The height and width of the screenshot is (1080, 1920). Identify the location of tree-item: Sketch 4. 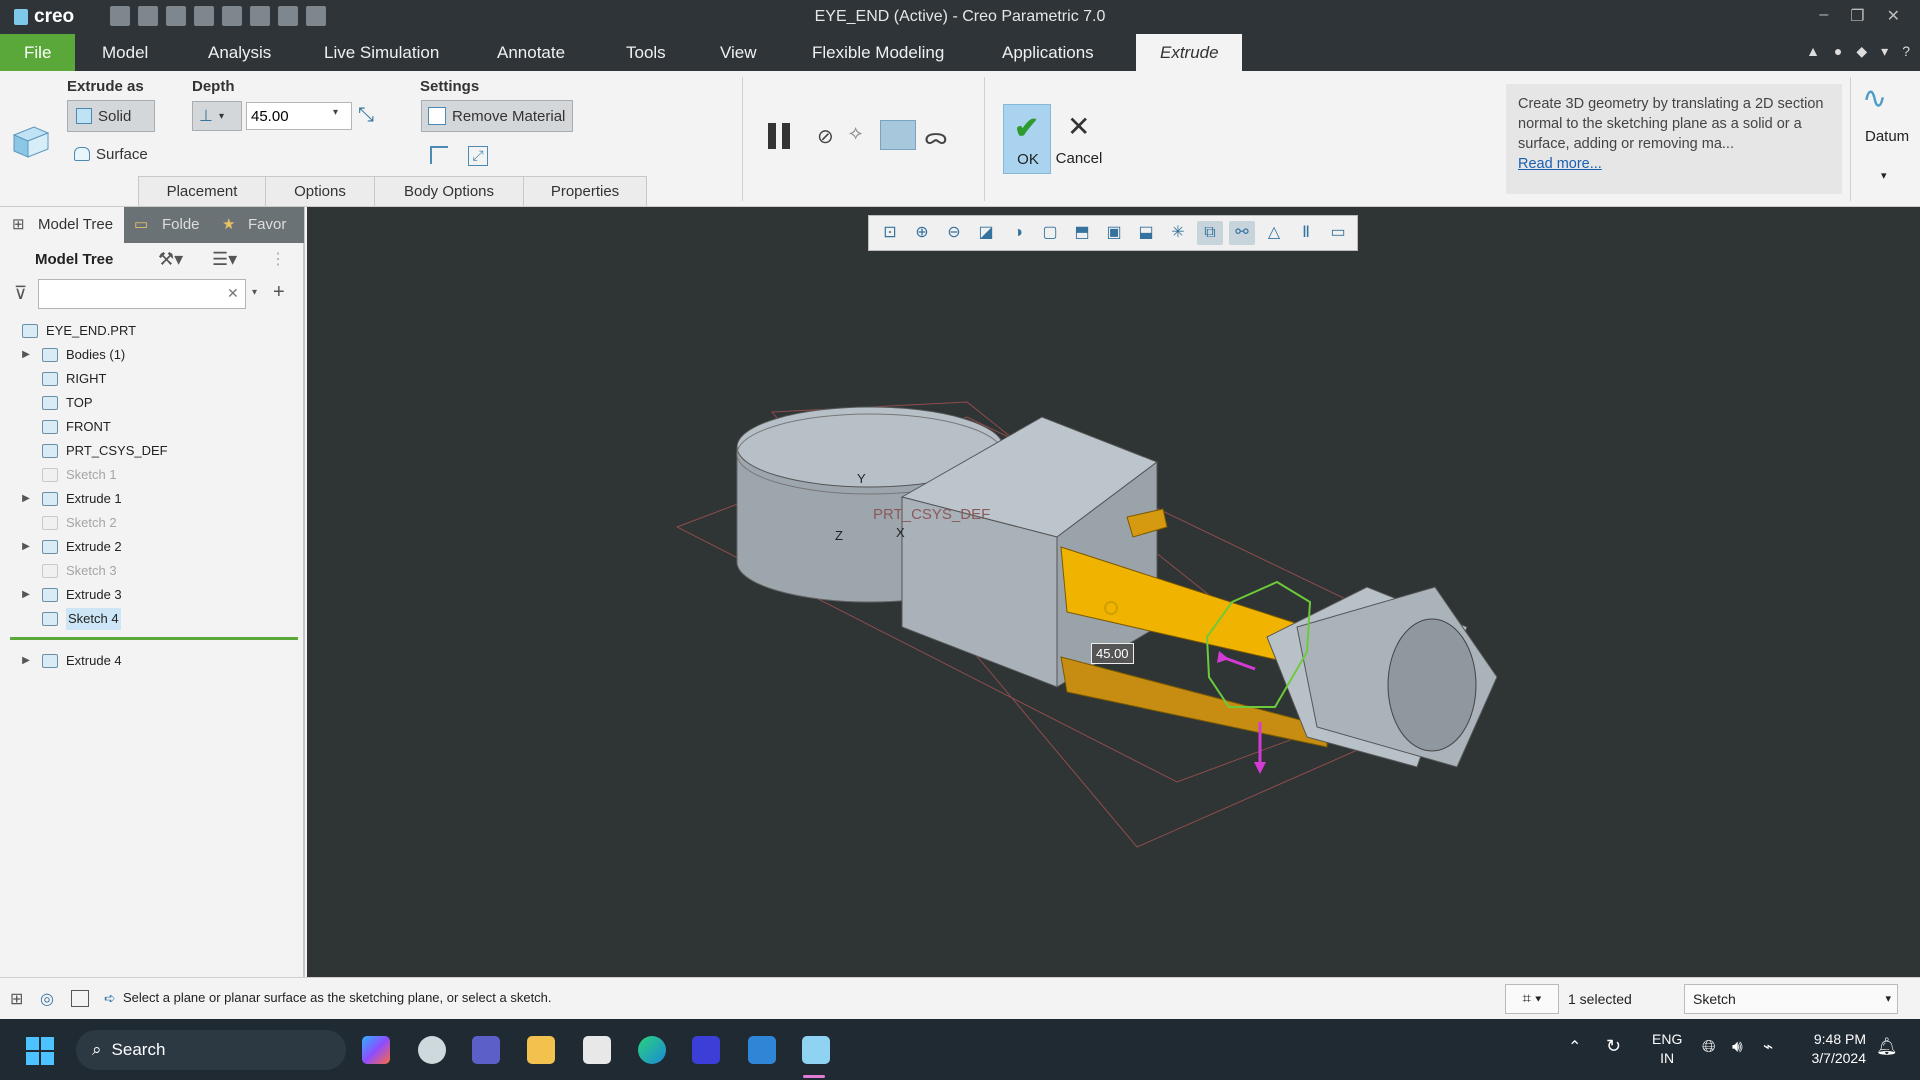
(60, 619).